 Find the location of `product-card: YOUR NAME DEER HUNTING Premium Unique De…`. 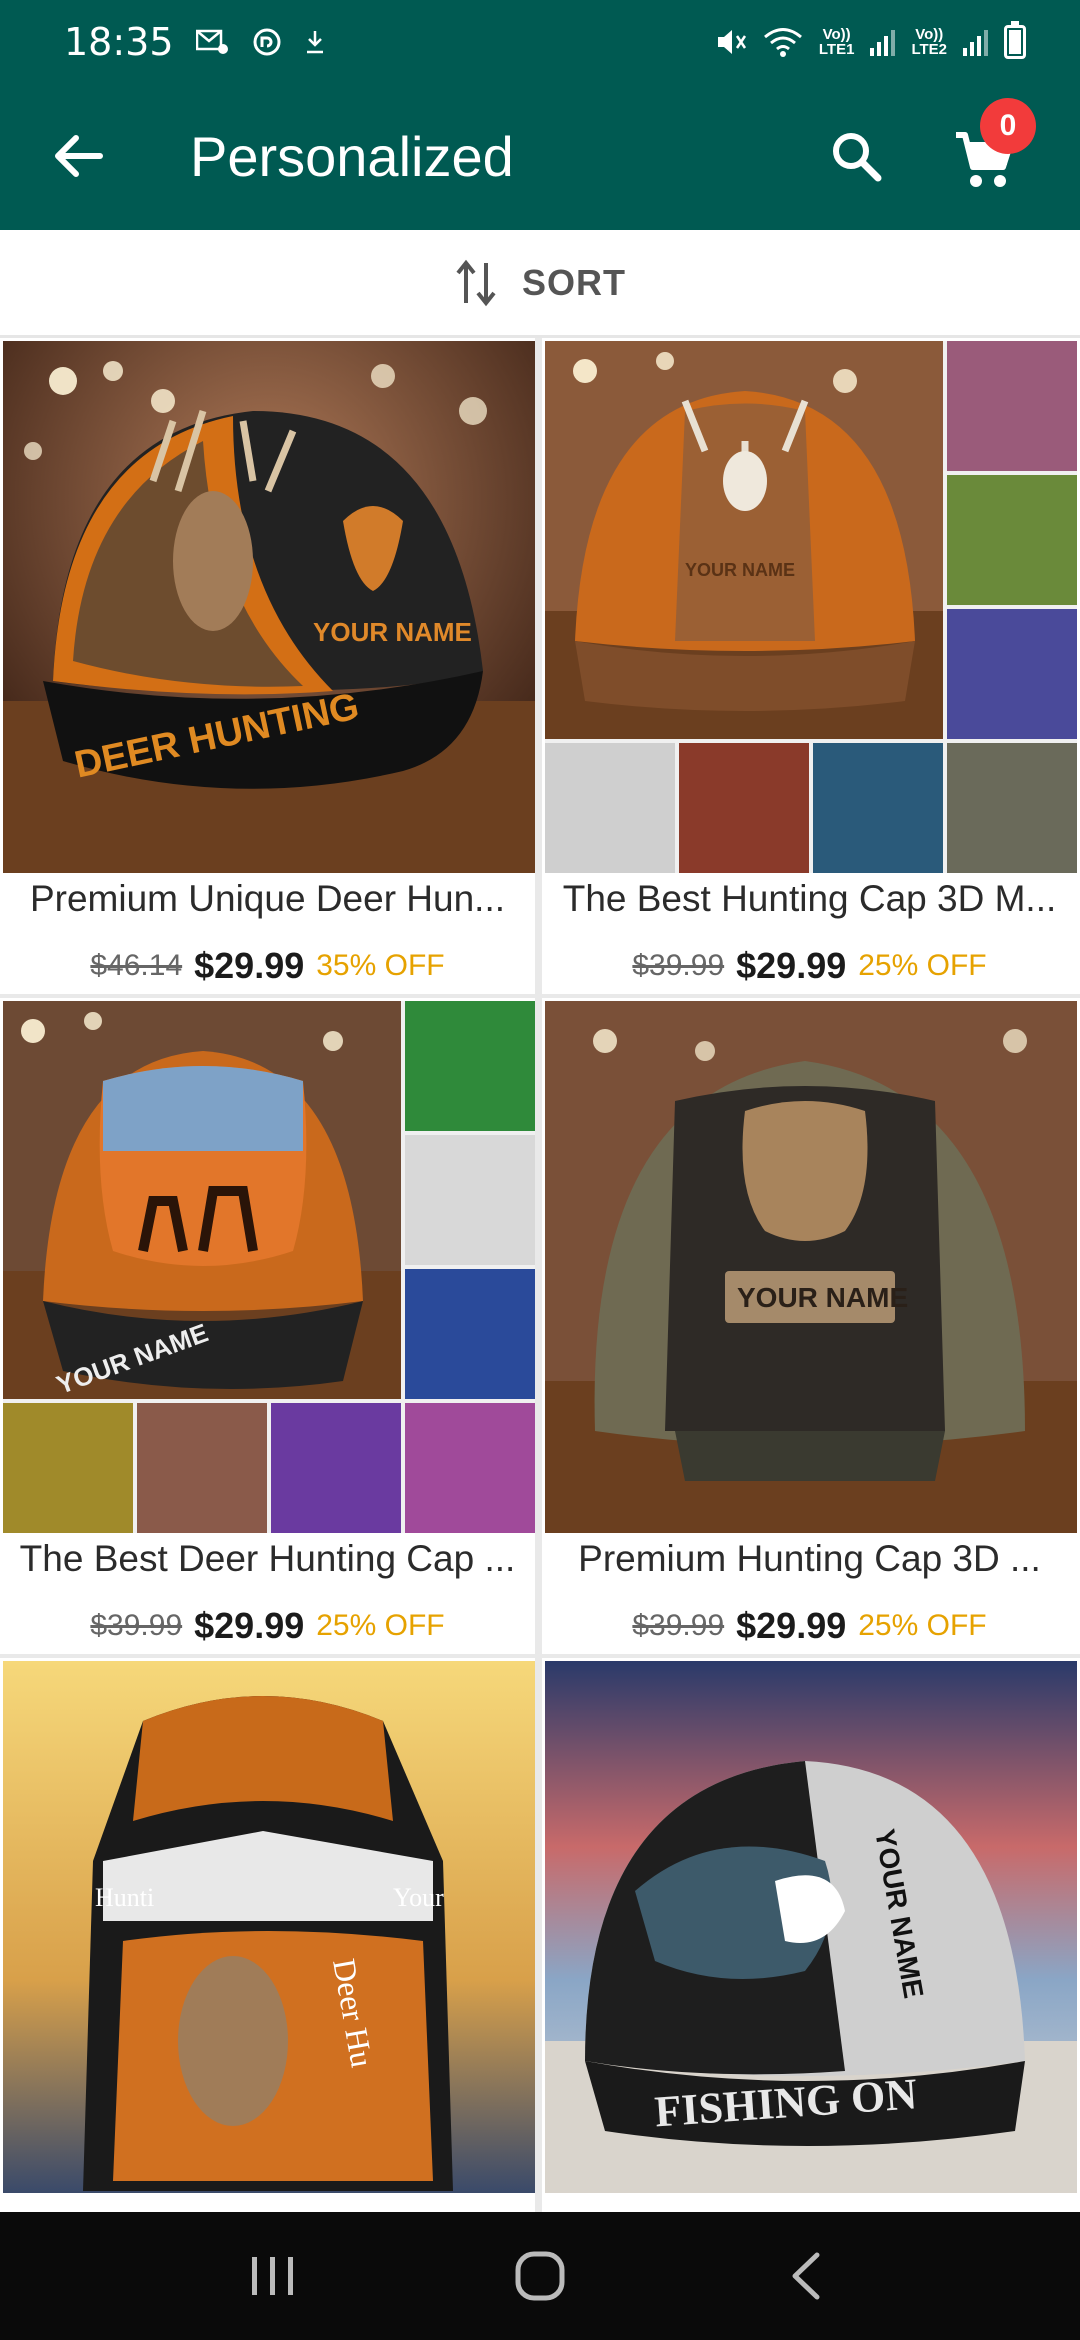

product-card: YOUR NAME DEER HUNTING Premium Unique De… is located at coordinates (267, 666).